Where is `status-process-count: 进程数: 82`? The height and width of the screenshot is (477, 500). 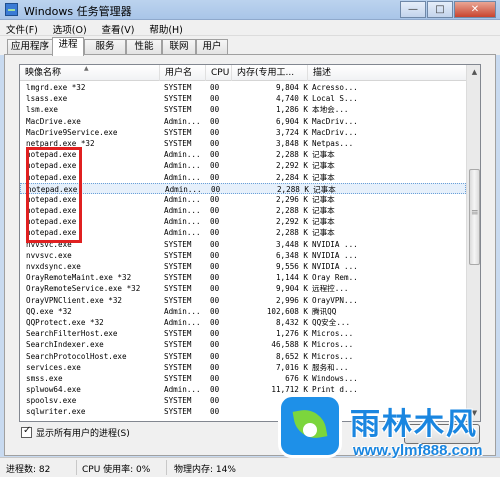 status-process-count: 进程数: 82 is located at coordinates (28, 470).